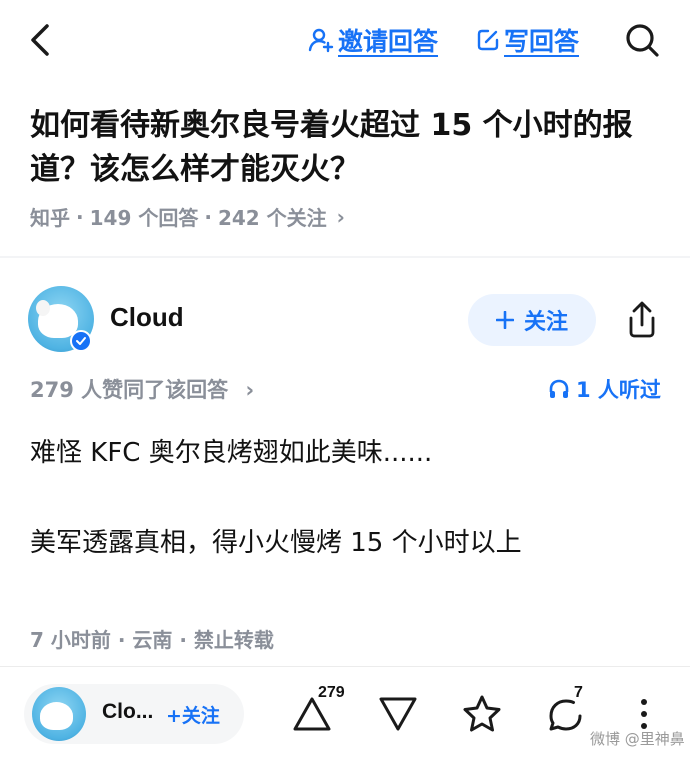 This screenshot has width=690, height=758. Describe the element at coordinates (637, 739) in the screenshot. I see `watermark: 微博 @里神鼻` at that location.